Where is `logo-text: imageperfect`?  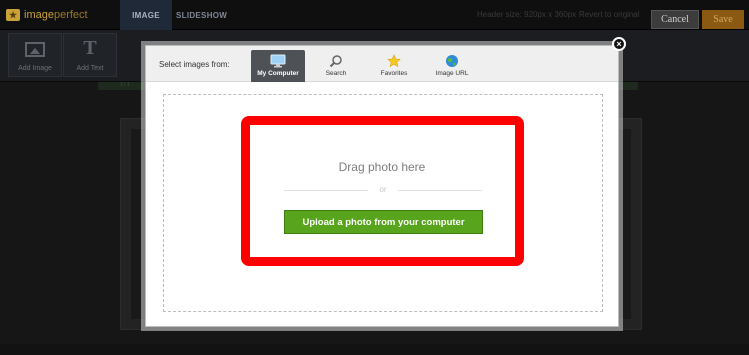 logo-text: imageperfect is located at coordinates (56, 15).